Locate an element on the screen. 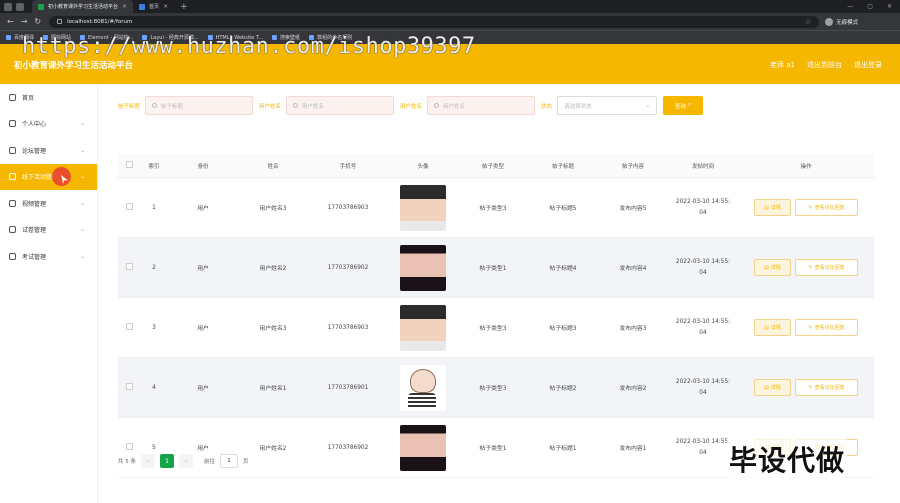  cell-name: 用户姓名1 is located at coordinates (273, 389).